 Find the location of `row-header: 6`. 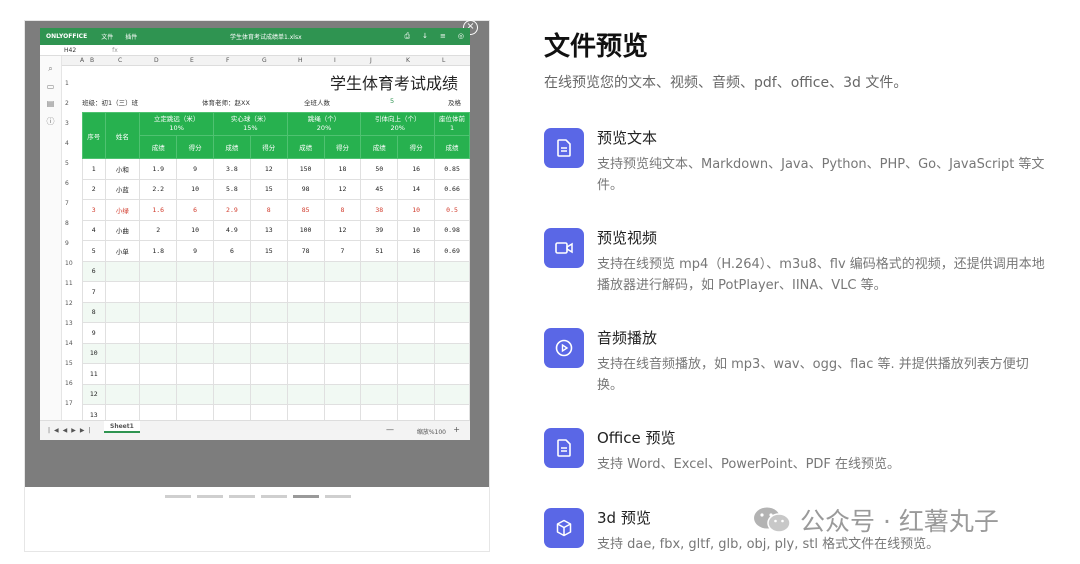

row-header: 6 is located at coordinates (67, 183).